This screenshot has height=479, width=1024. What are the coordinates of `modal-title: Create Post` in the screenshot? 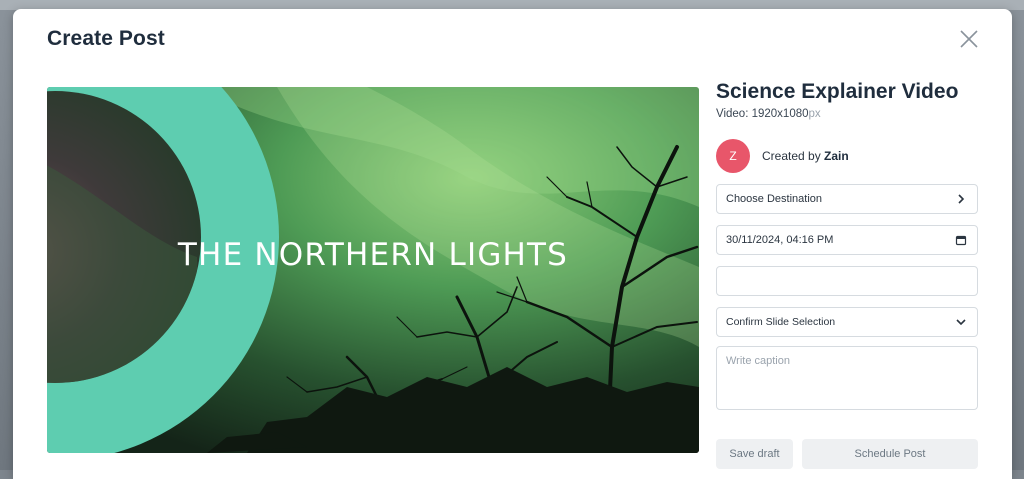 It's located at (106, 38).